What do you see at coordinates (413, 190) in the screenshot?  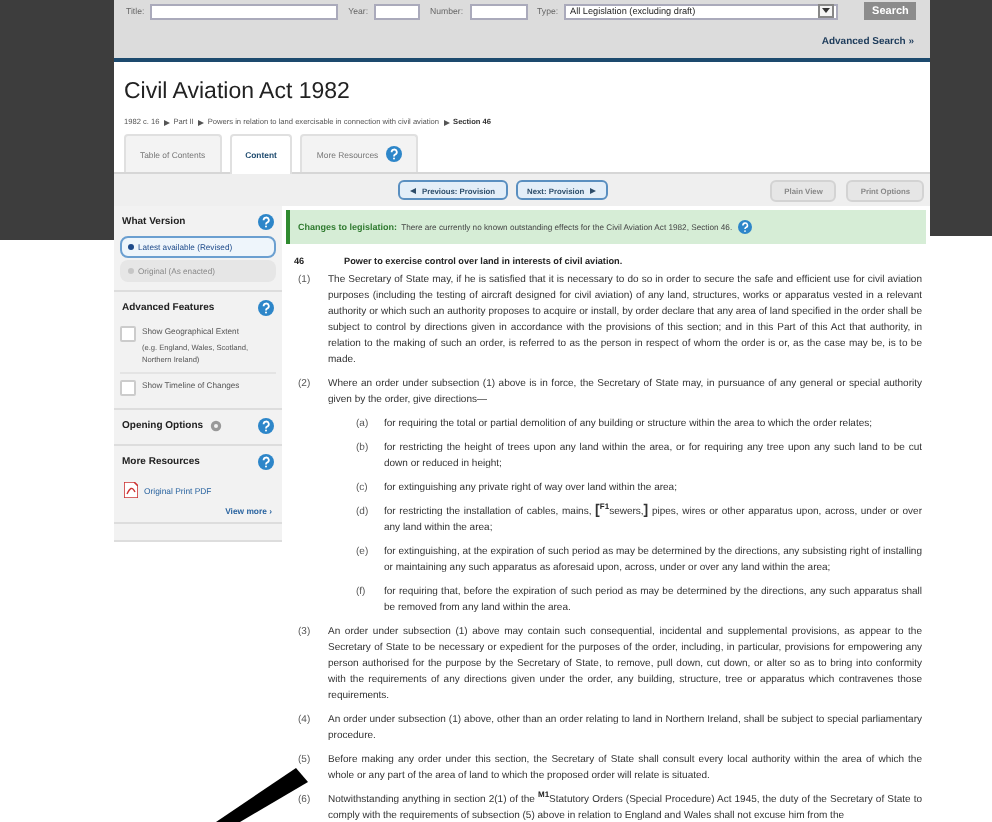 I see `left-arrow-icon` at bounding box center [413, 190].